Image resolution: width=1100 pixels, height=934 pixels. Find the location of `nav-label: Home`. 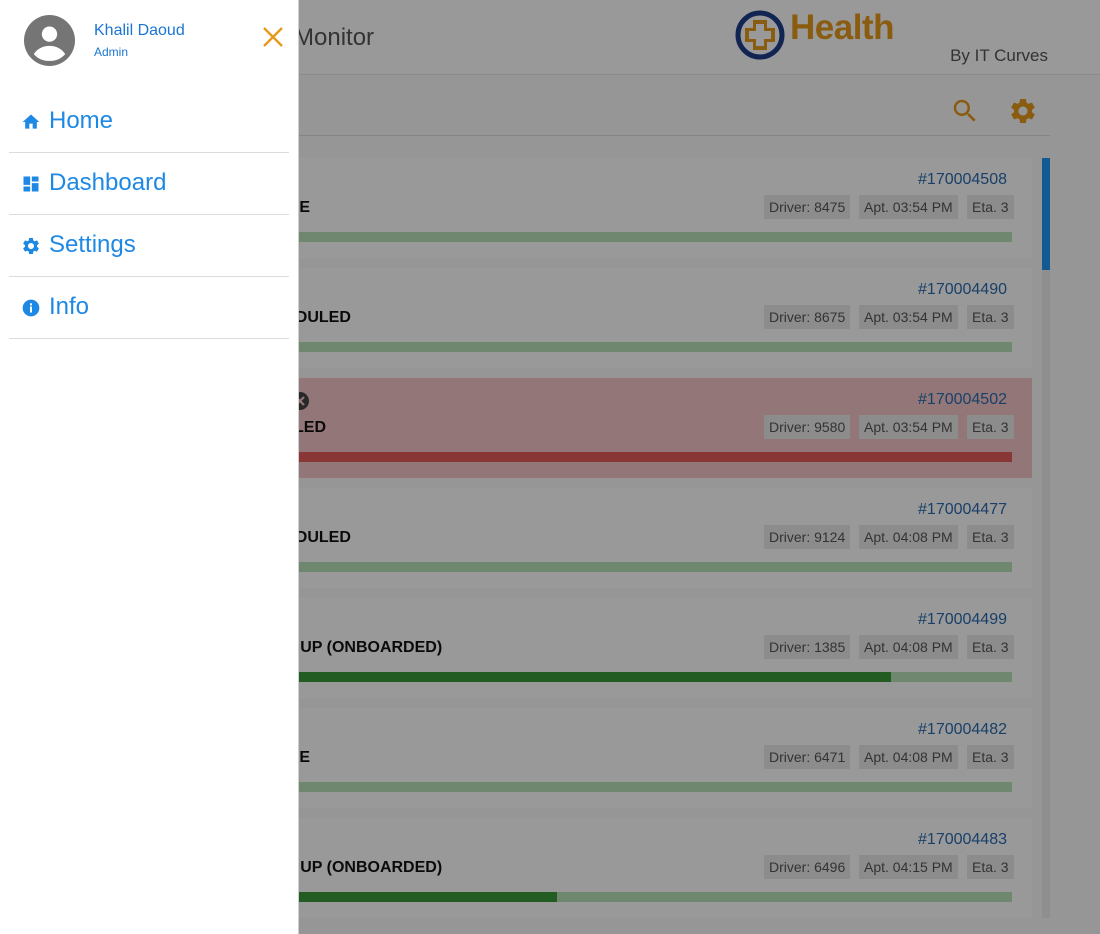

nav-label: Home is located at coordinates (81, 120).